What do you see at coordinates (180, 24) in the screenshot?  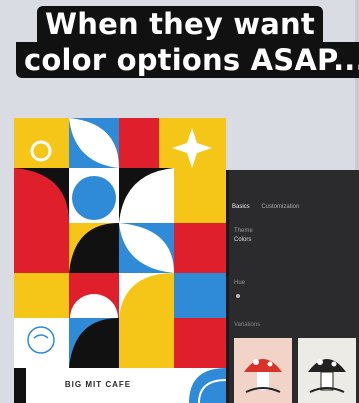 I see `caption-line-1: When they want` at bounding box center [180, 24].